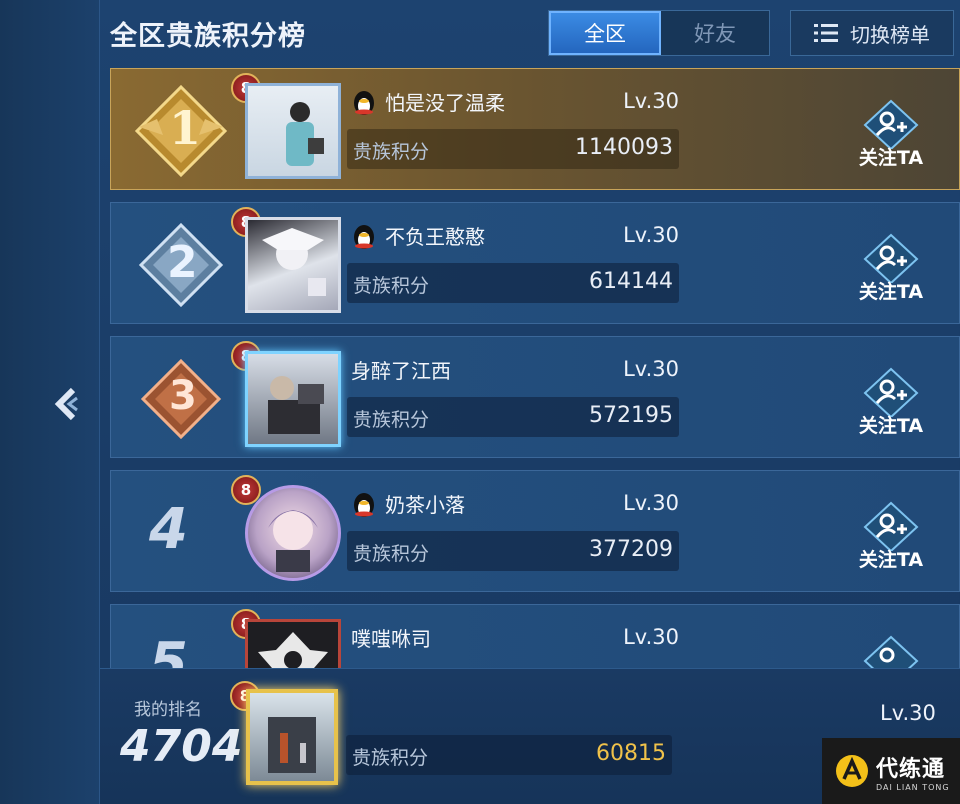  I want to click on side-rail, so click(50, 402).